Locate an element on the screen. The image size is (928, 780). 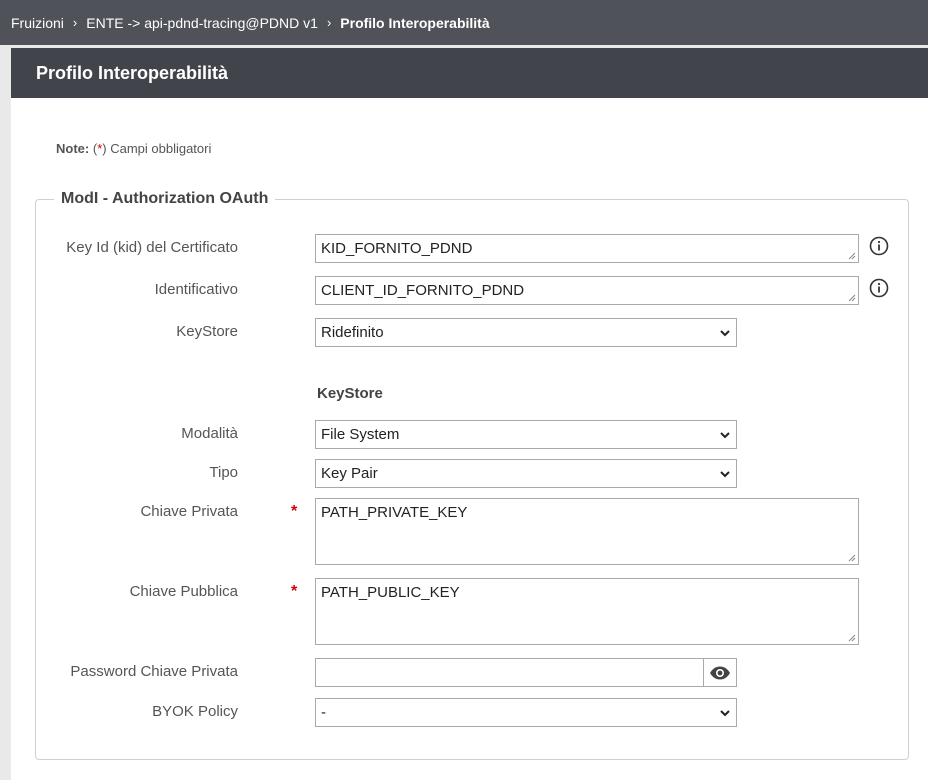
identificativo-value: CLIENT_ID_FORNITO_PDND is located at coordinates (423, 290).